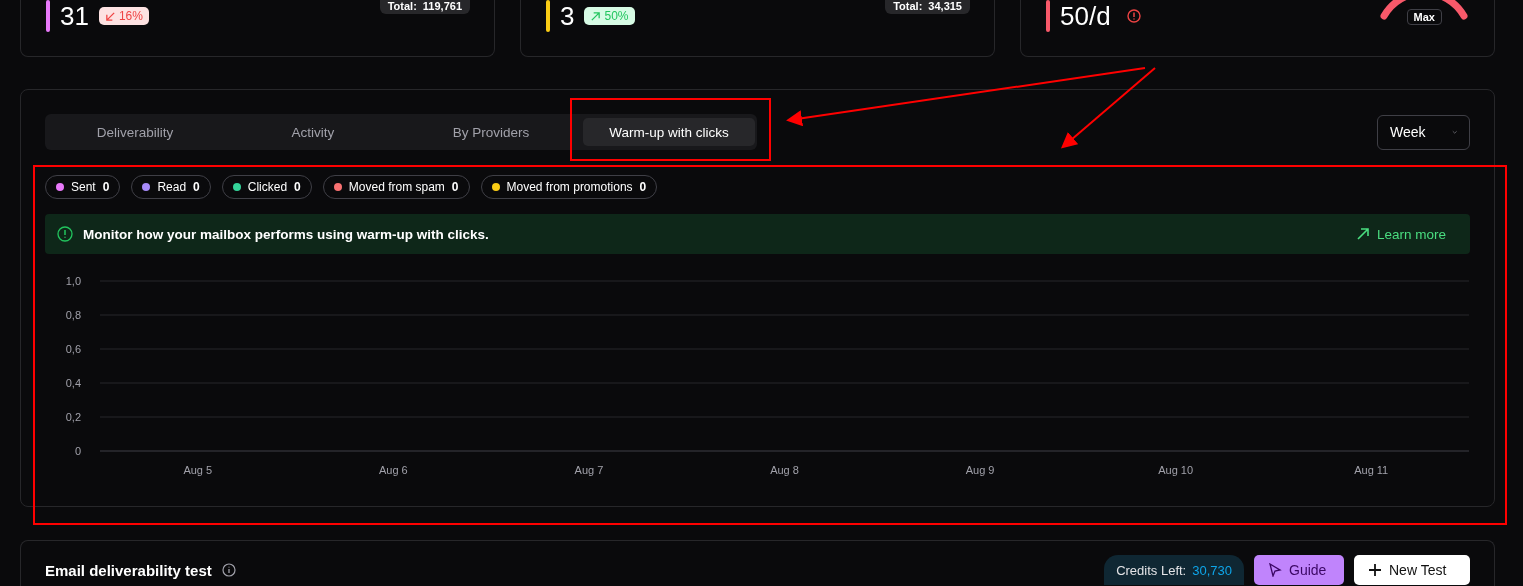  What do you see at coordinates (927, 7) in the screenshot?
I see `total-label: Total: 34,315` at bounding box center [927, 7].